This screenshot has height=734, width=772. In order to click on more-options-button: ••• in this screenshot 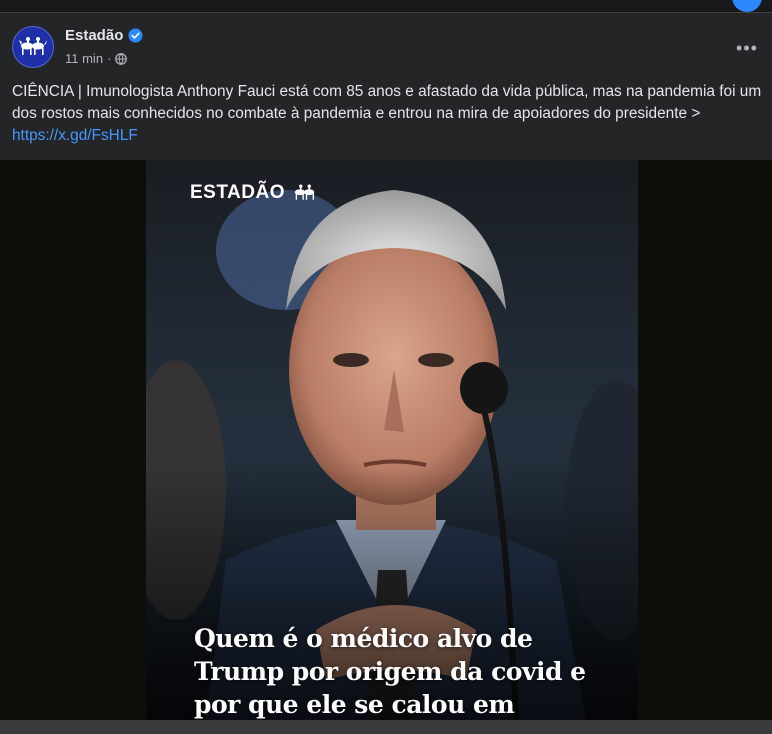, I will do `click(747, 48)`.